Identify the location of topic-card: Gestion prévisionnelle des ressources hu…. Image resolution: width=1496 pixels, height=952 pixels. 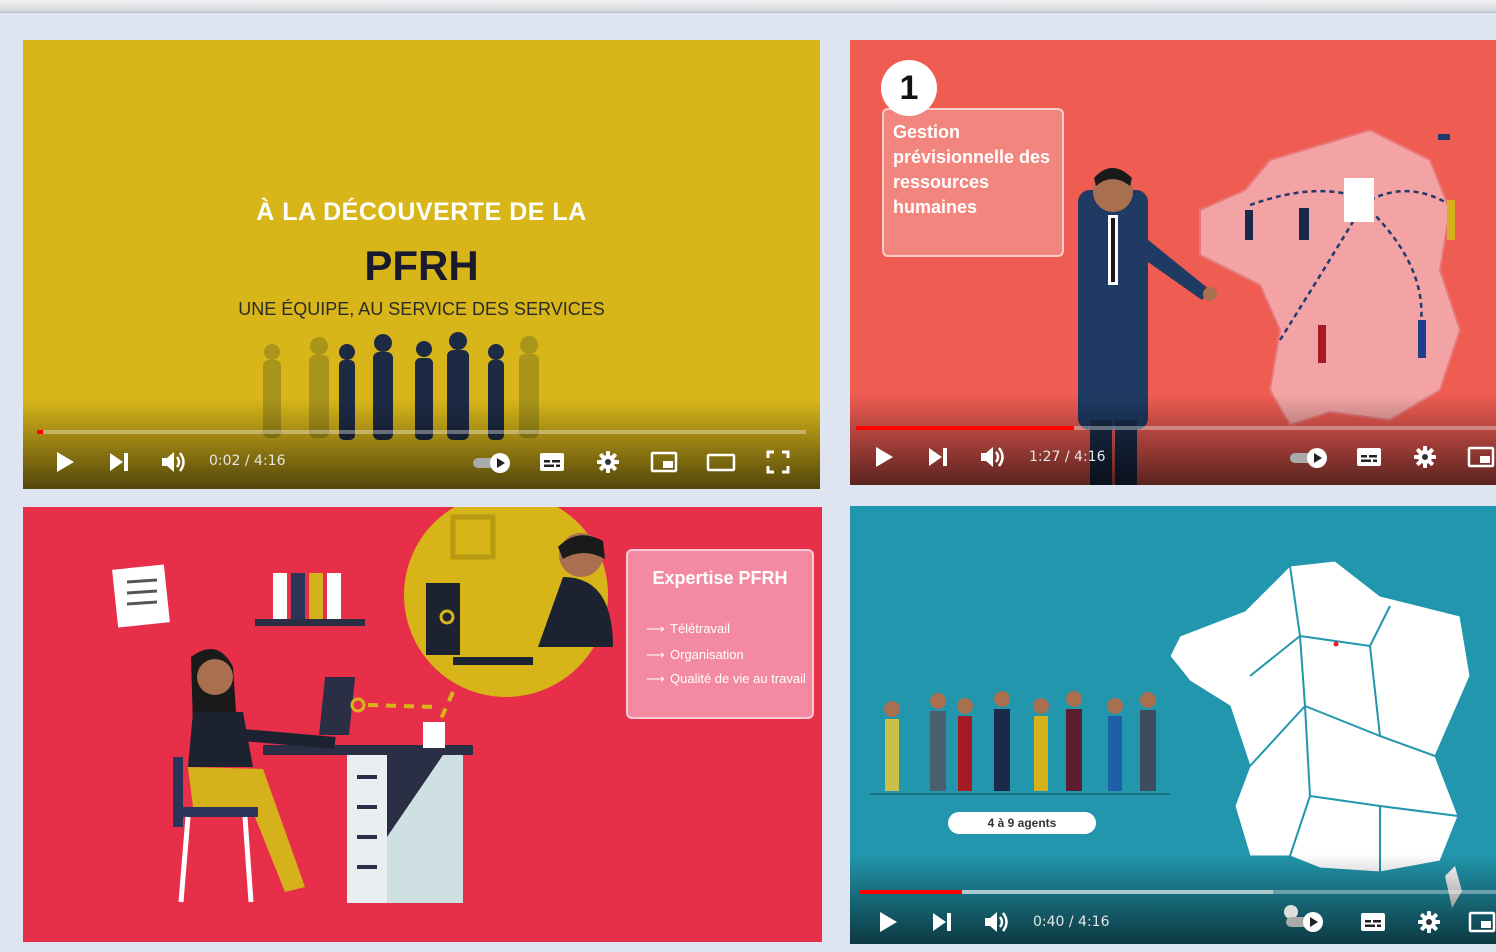
(973, 182).